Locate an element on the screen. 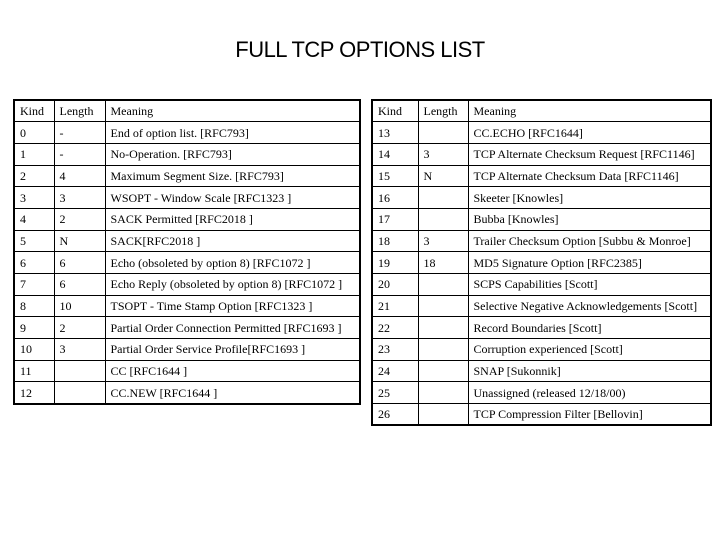 This screenshot has width=720, height=540. meaning-cell: SNAP [Sukonnik] is located at coordinates (589, 371).